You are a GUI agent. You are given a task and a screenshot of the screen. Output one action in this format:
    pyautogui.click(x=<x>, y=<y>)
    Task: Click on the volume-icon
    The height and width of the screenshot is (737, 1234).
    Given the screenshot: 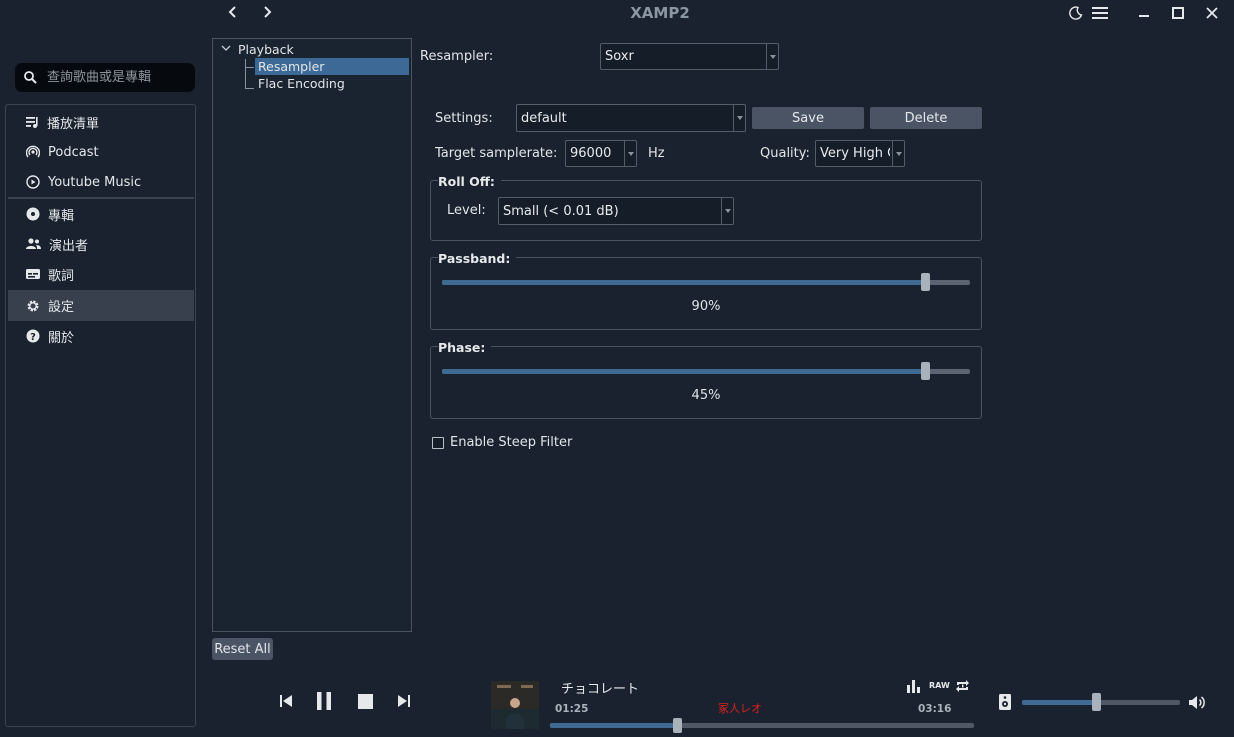 What is the action you would take?
    pyautogui.click(x=1196, y=702)
    